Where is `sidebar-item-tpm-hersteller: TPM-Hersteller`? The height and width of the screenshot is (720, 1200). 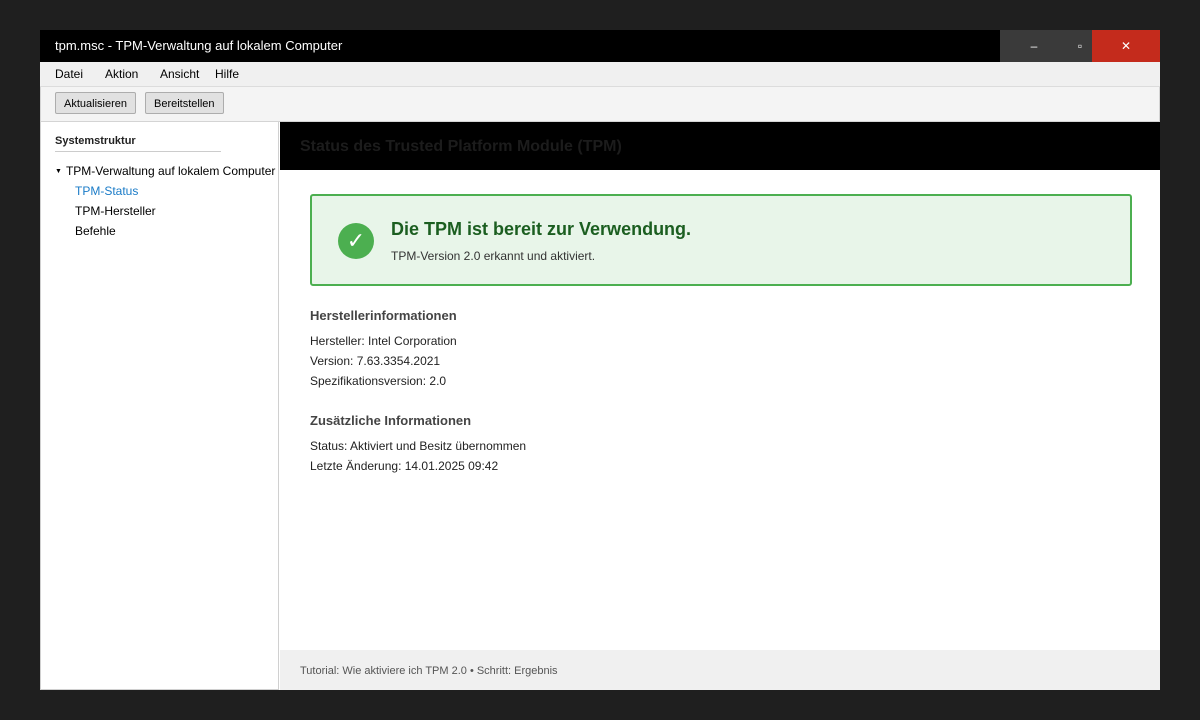
sidebar-item-tpm-hersteller: TPM-Hersteller is located at coordinates (115, 211).